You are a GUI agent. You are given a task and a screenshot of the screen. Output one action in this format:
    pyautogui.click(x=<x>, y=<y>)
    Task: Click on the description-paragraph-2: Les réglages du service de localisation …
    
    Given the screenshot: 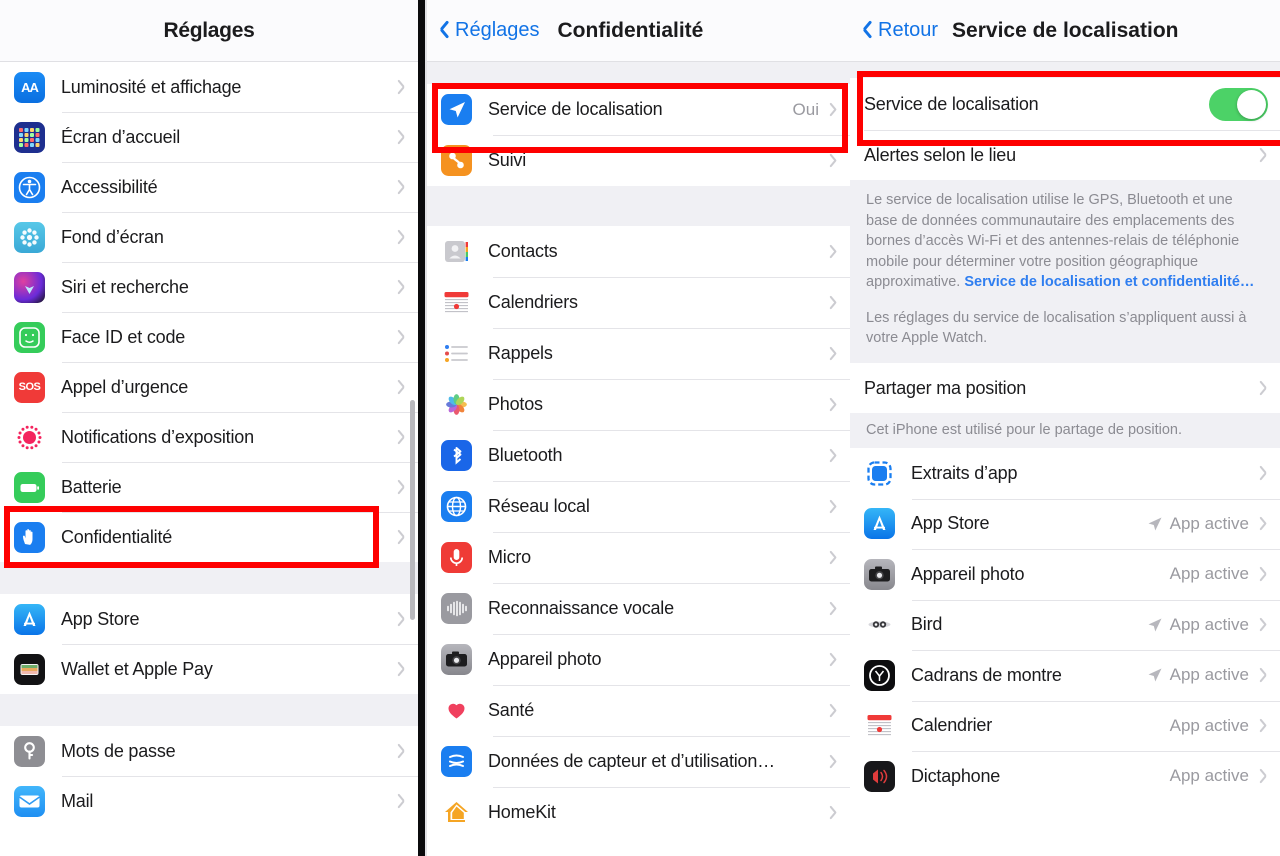 What is the action you would take?
    pyautogui.click(x=1056, y=328)
    